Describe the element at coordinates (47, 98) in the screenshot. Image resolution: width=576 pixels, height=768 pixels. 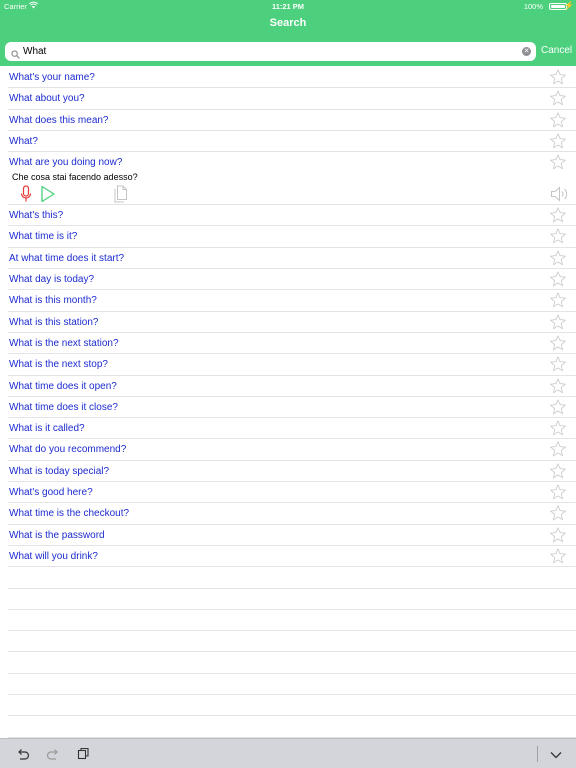
I see `result-phrase: What about you?` at that location.